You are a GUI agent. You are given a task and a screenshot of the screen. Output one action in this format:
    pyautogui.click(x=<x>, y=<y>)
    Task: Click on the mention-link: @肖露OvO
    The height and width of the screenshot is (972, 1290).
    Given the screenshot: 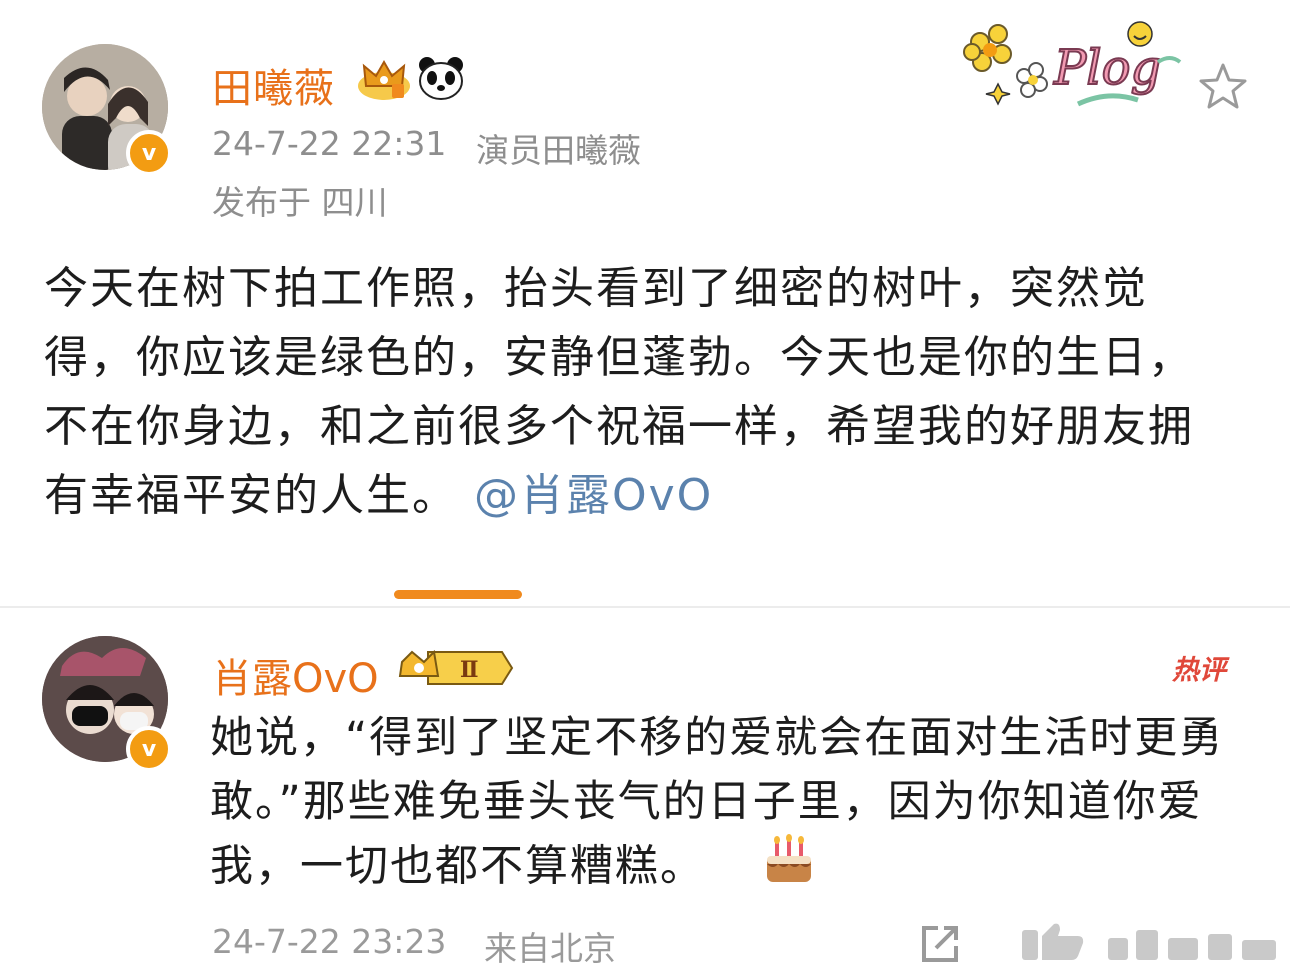 What is the action you would take?
    pyautogui.click(x=593, y=495)
    